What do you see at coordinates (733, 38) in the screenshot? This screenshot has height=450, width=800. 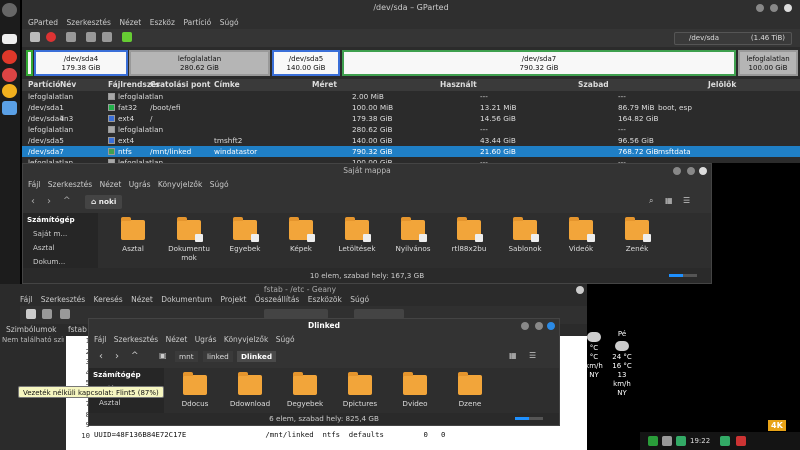 I see `device-selector: /dev/sda (1.46 TiB)` at bounding box center [733, 38].